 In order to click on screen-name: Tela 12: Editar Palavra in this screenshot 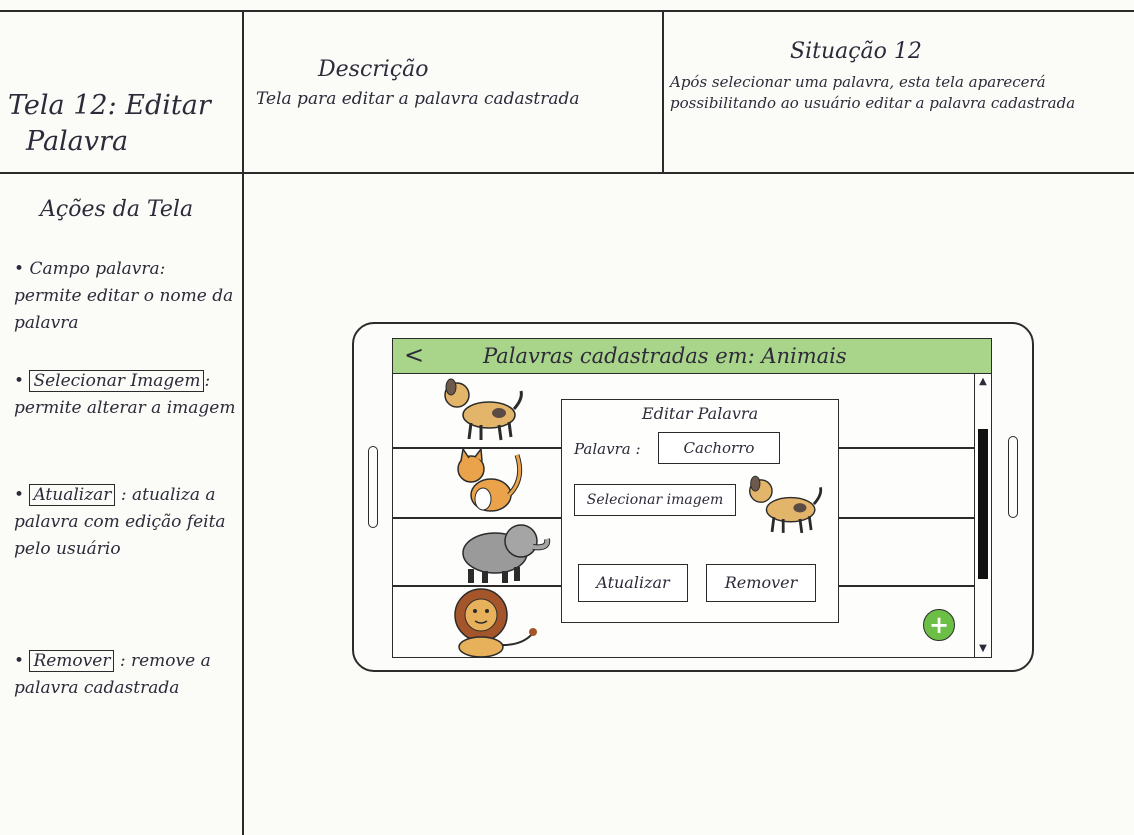, I will do `click(123, 124)`.